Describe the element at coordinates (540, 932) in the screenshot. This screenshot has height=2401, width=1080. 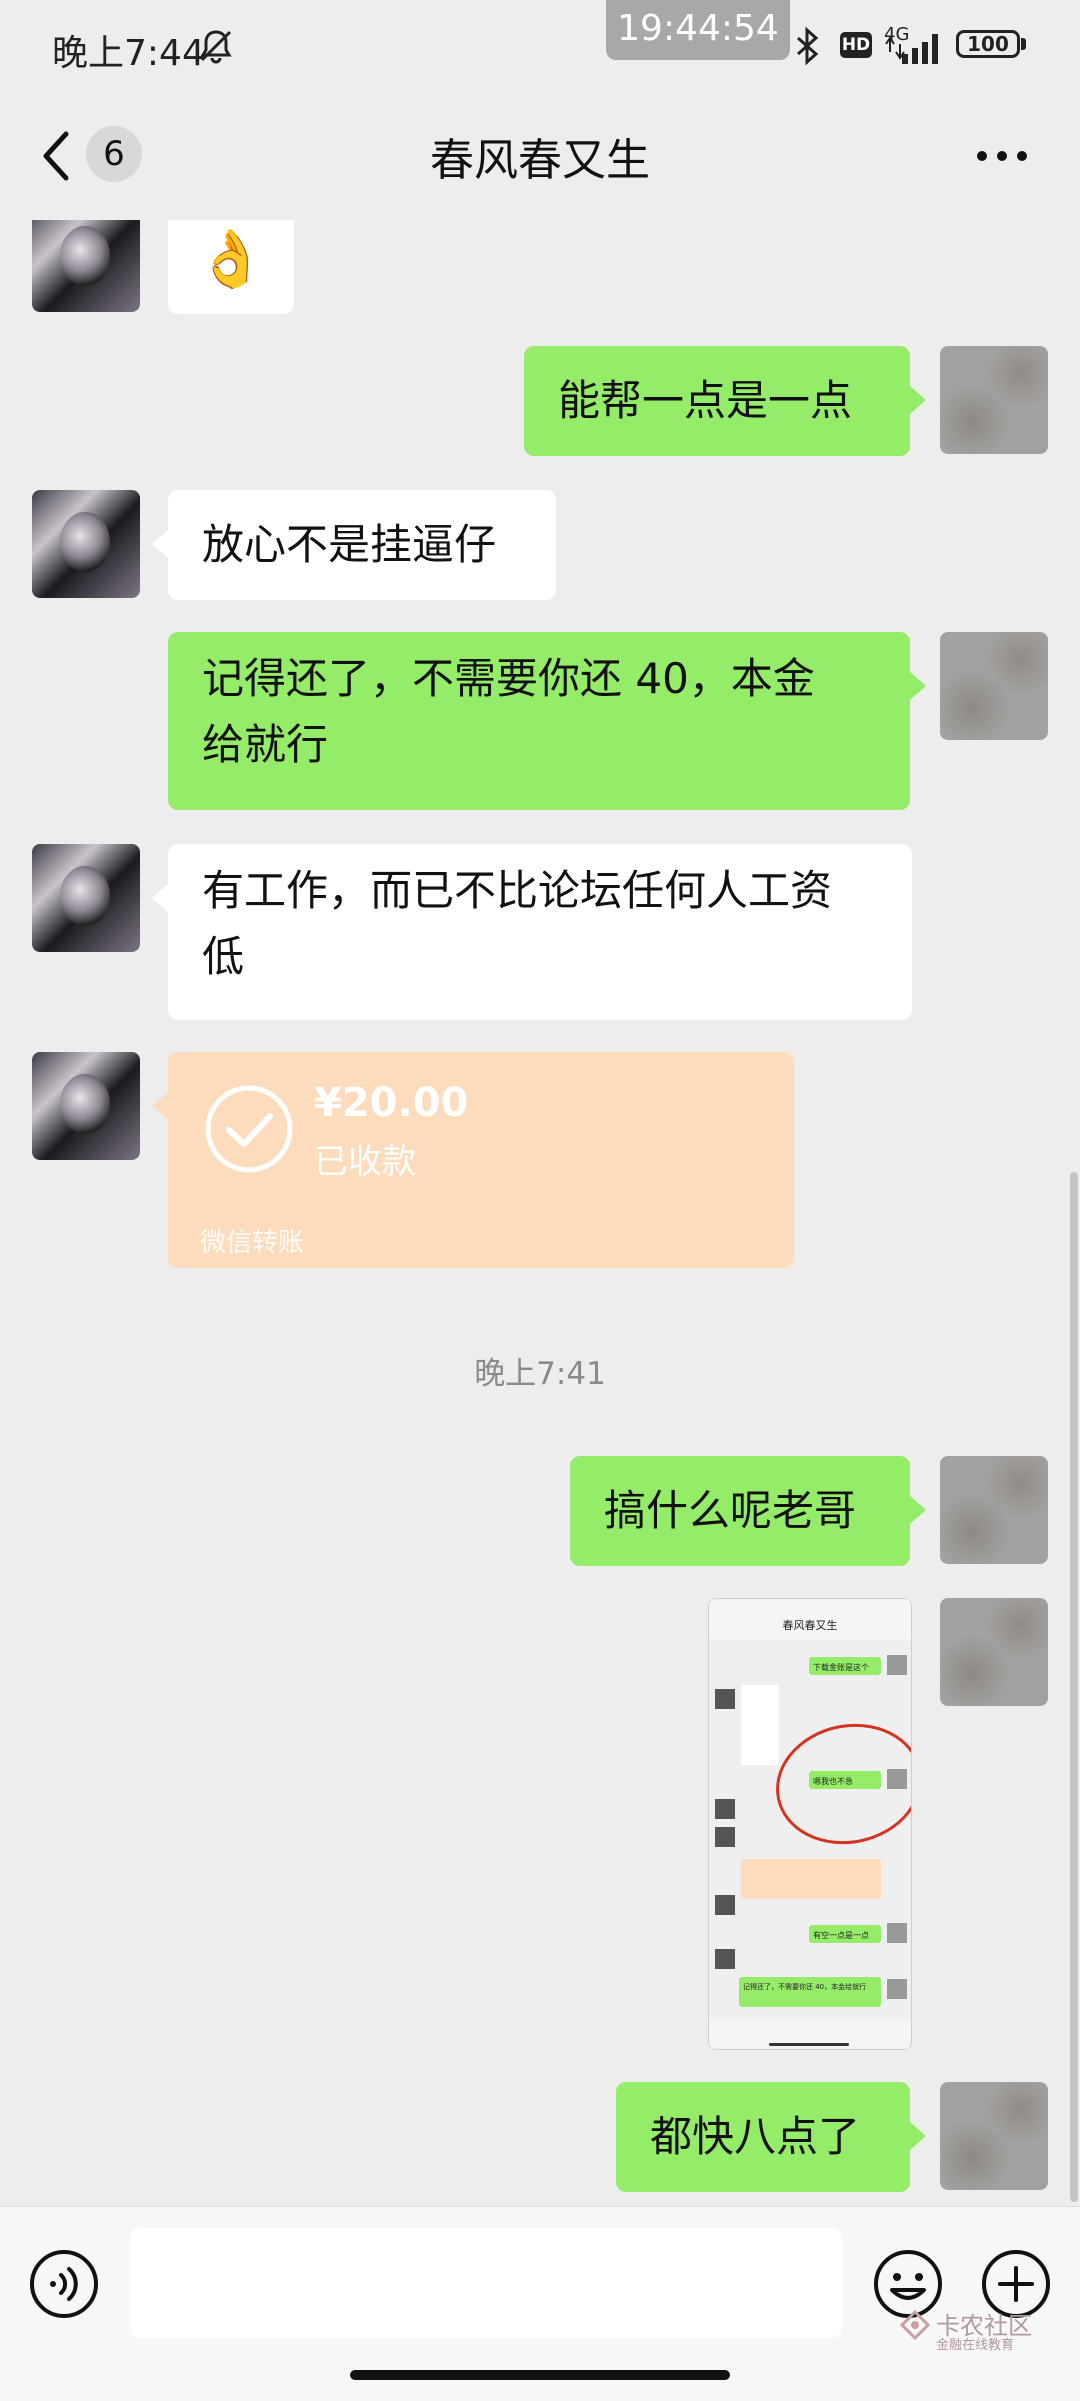
I see `message-bubble-received: 有工作，而已不比论坛任何人工资 低` at that location.